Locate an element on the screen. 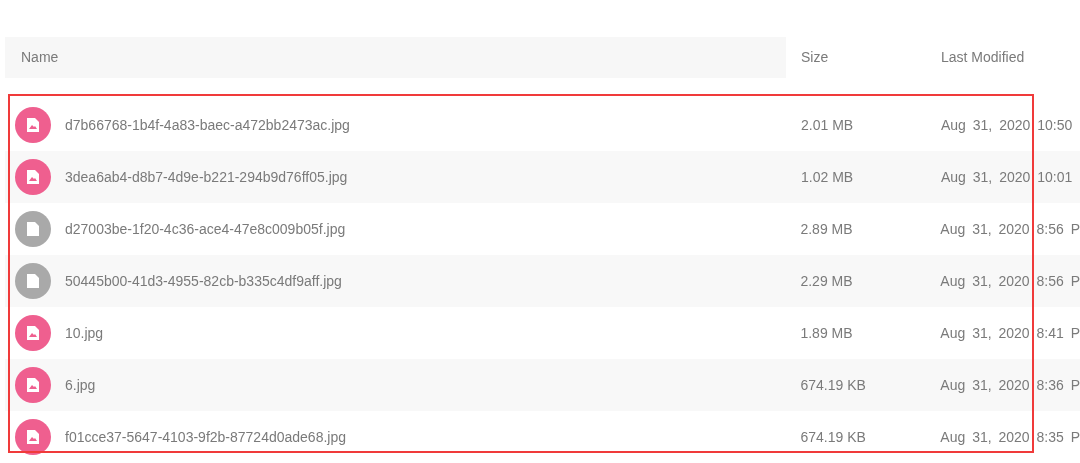 The width and height of the screenshot is (1080, 463). file-name: d27003be-1f20-4c36-ace4-47e8c009b05f.jpg is located at coordinates (205, 229).